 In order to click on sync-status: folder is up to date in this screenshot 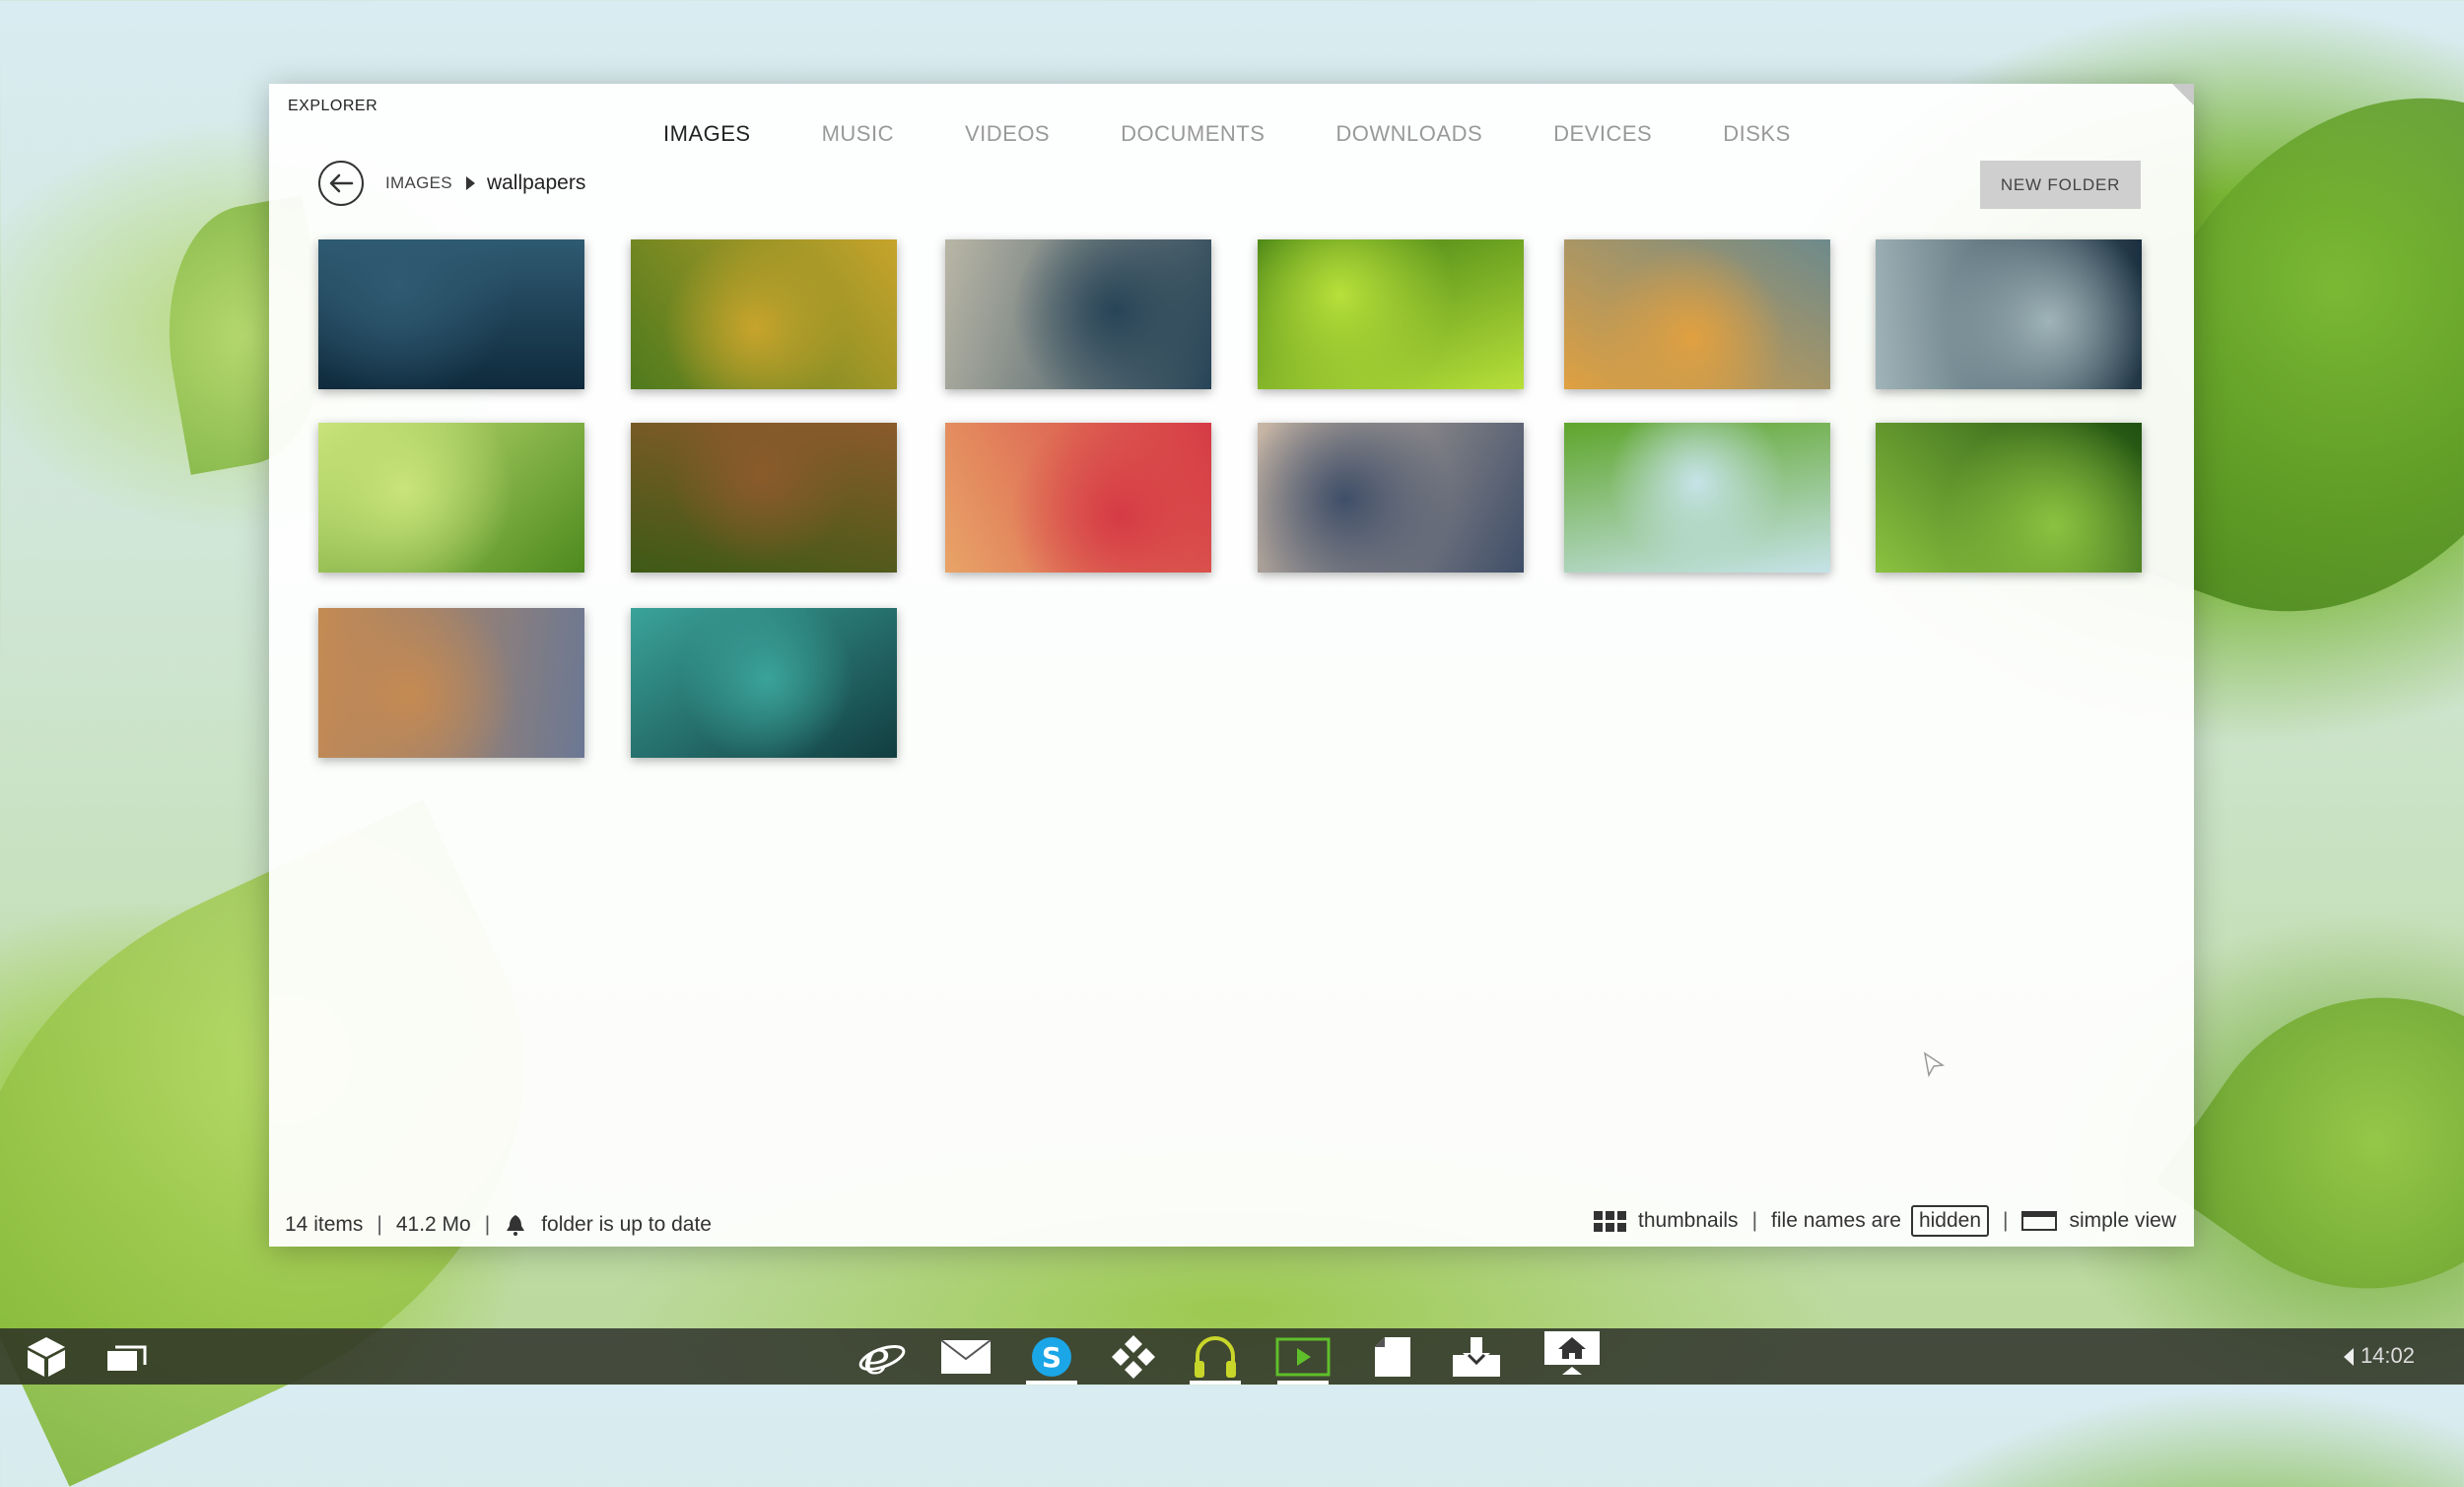, I will do `click(626, 1224)`.